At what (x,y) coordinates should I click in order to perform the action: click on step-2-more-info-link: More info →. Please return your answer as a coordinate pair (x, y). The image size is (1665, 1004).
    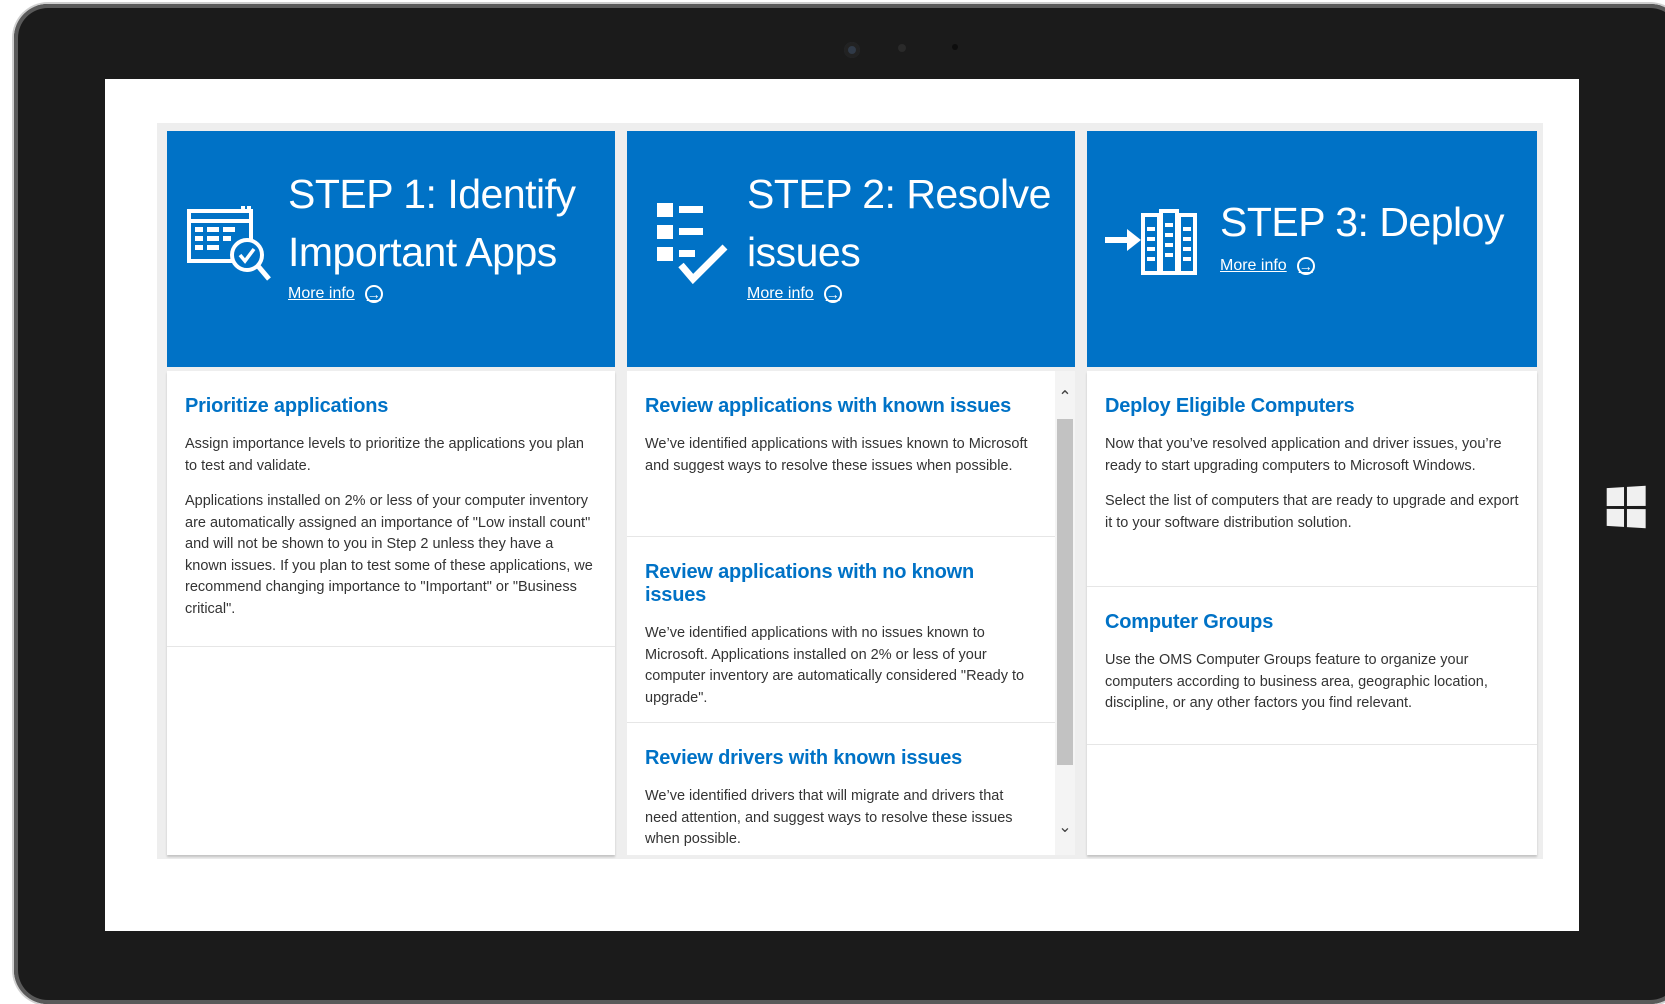
    Looking at the image, I should click on (794, 294).